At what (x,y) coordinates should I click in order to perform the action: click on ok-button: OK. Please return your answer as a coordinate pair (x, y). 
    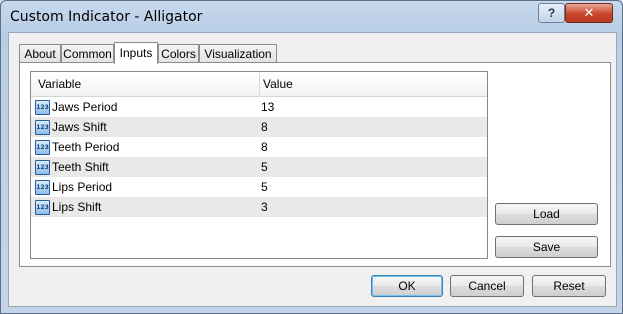
    Looking at the image, I should click on (407, 286).